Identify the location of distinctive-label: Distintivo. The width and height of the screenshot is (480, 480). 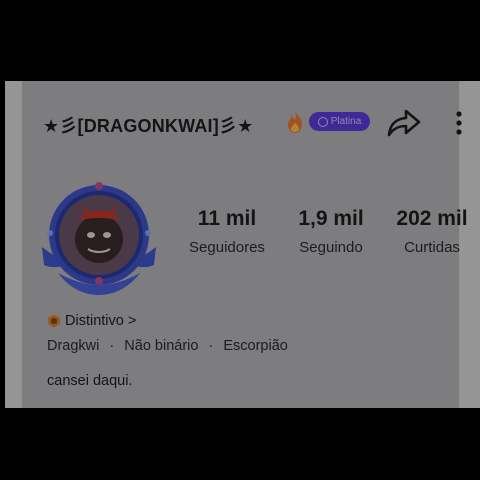
(94, 321).